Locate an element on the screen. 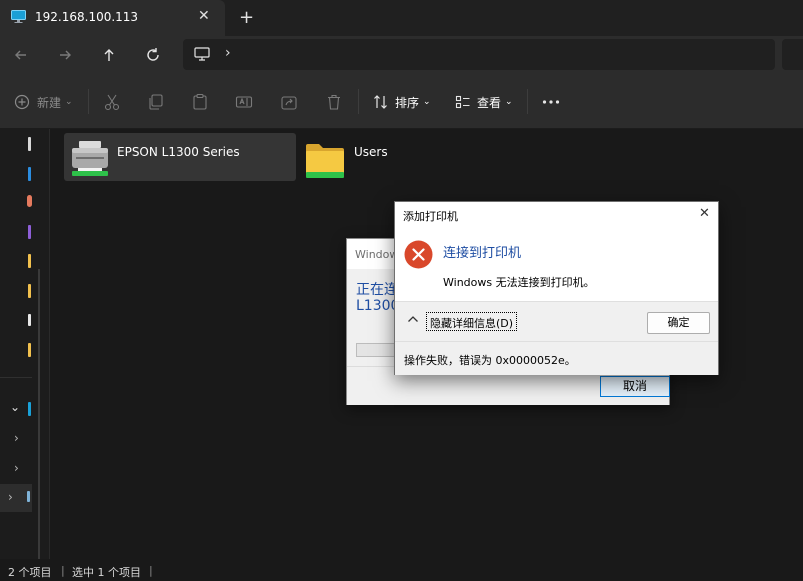 The height and width of the screenshot is (581, 803). scissors-icon is located at coordinates (112, 102).